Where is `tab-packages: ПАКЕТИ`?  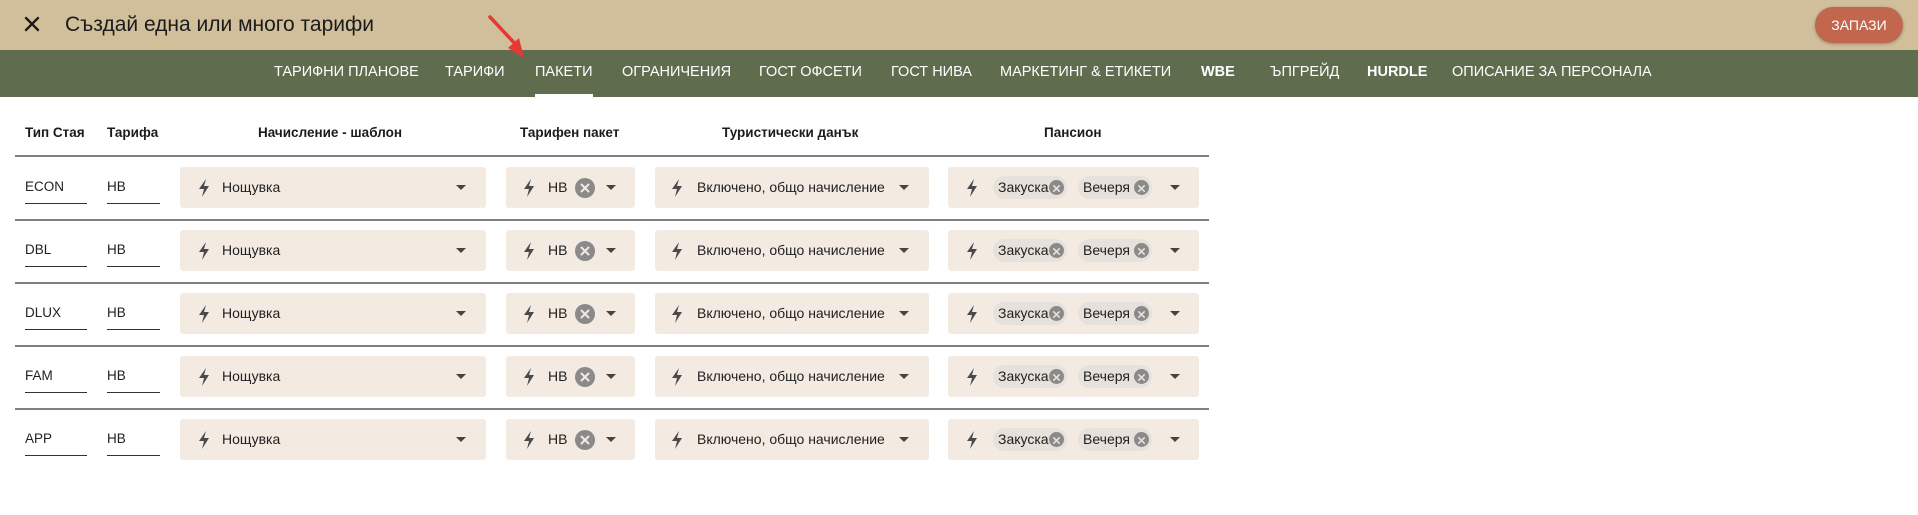
tab-packages: ПАКЕТИ is located at coordinates (564, 73).